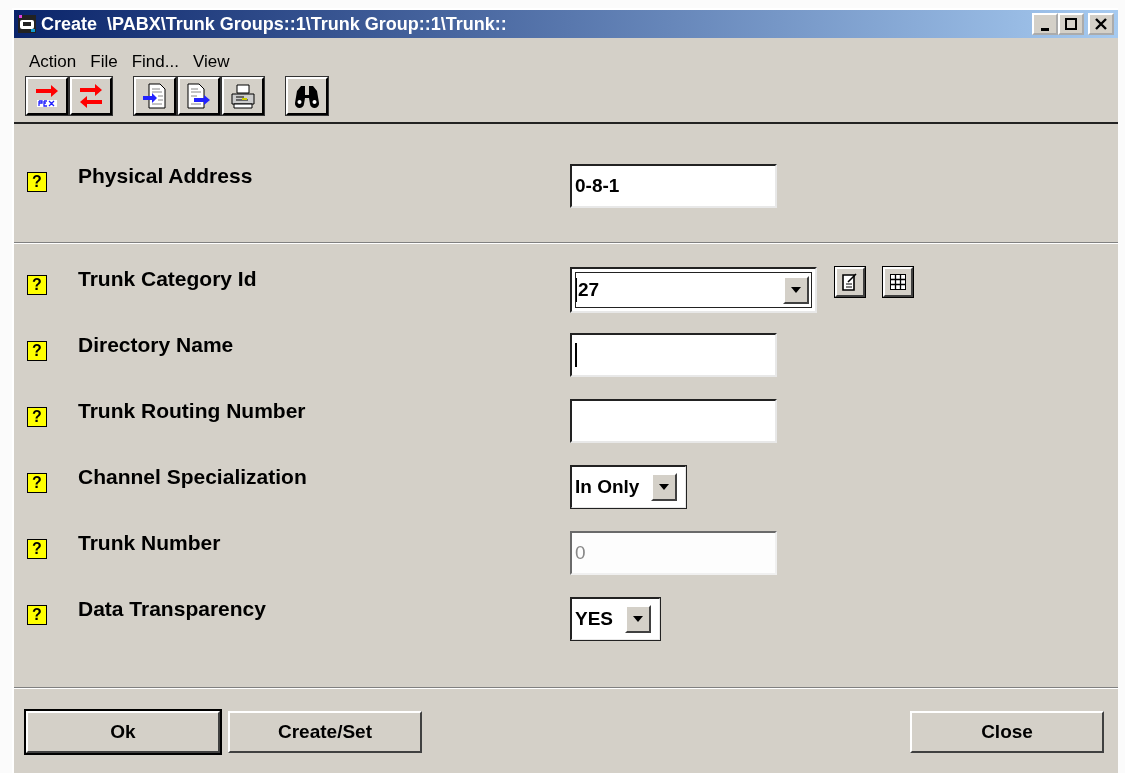 The image size is (1125, 773). Describe the element at coordinates (104, 60) in the screenshot. I see `menu-item: File` at that location.